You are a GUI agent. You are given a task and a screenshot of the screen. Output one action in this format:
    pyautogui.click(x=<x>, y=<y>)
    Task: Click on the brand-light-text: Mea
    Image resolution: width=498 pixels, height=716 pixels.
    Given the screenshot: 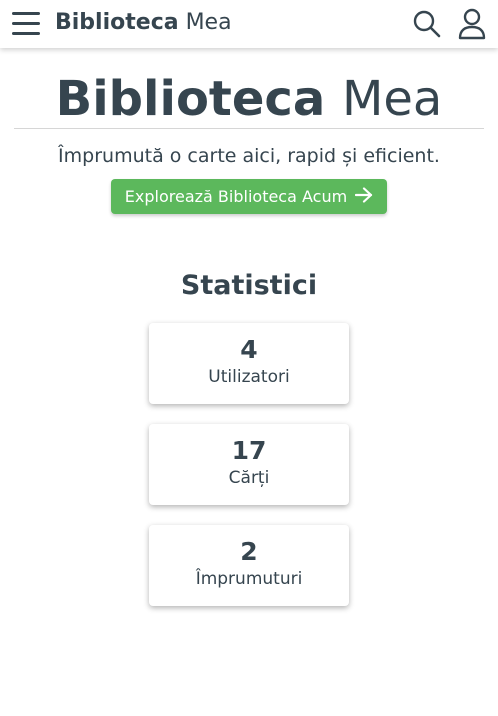 What is the action you would take?
    pyautogui.click(x=208, y=22)
    